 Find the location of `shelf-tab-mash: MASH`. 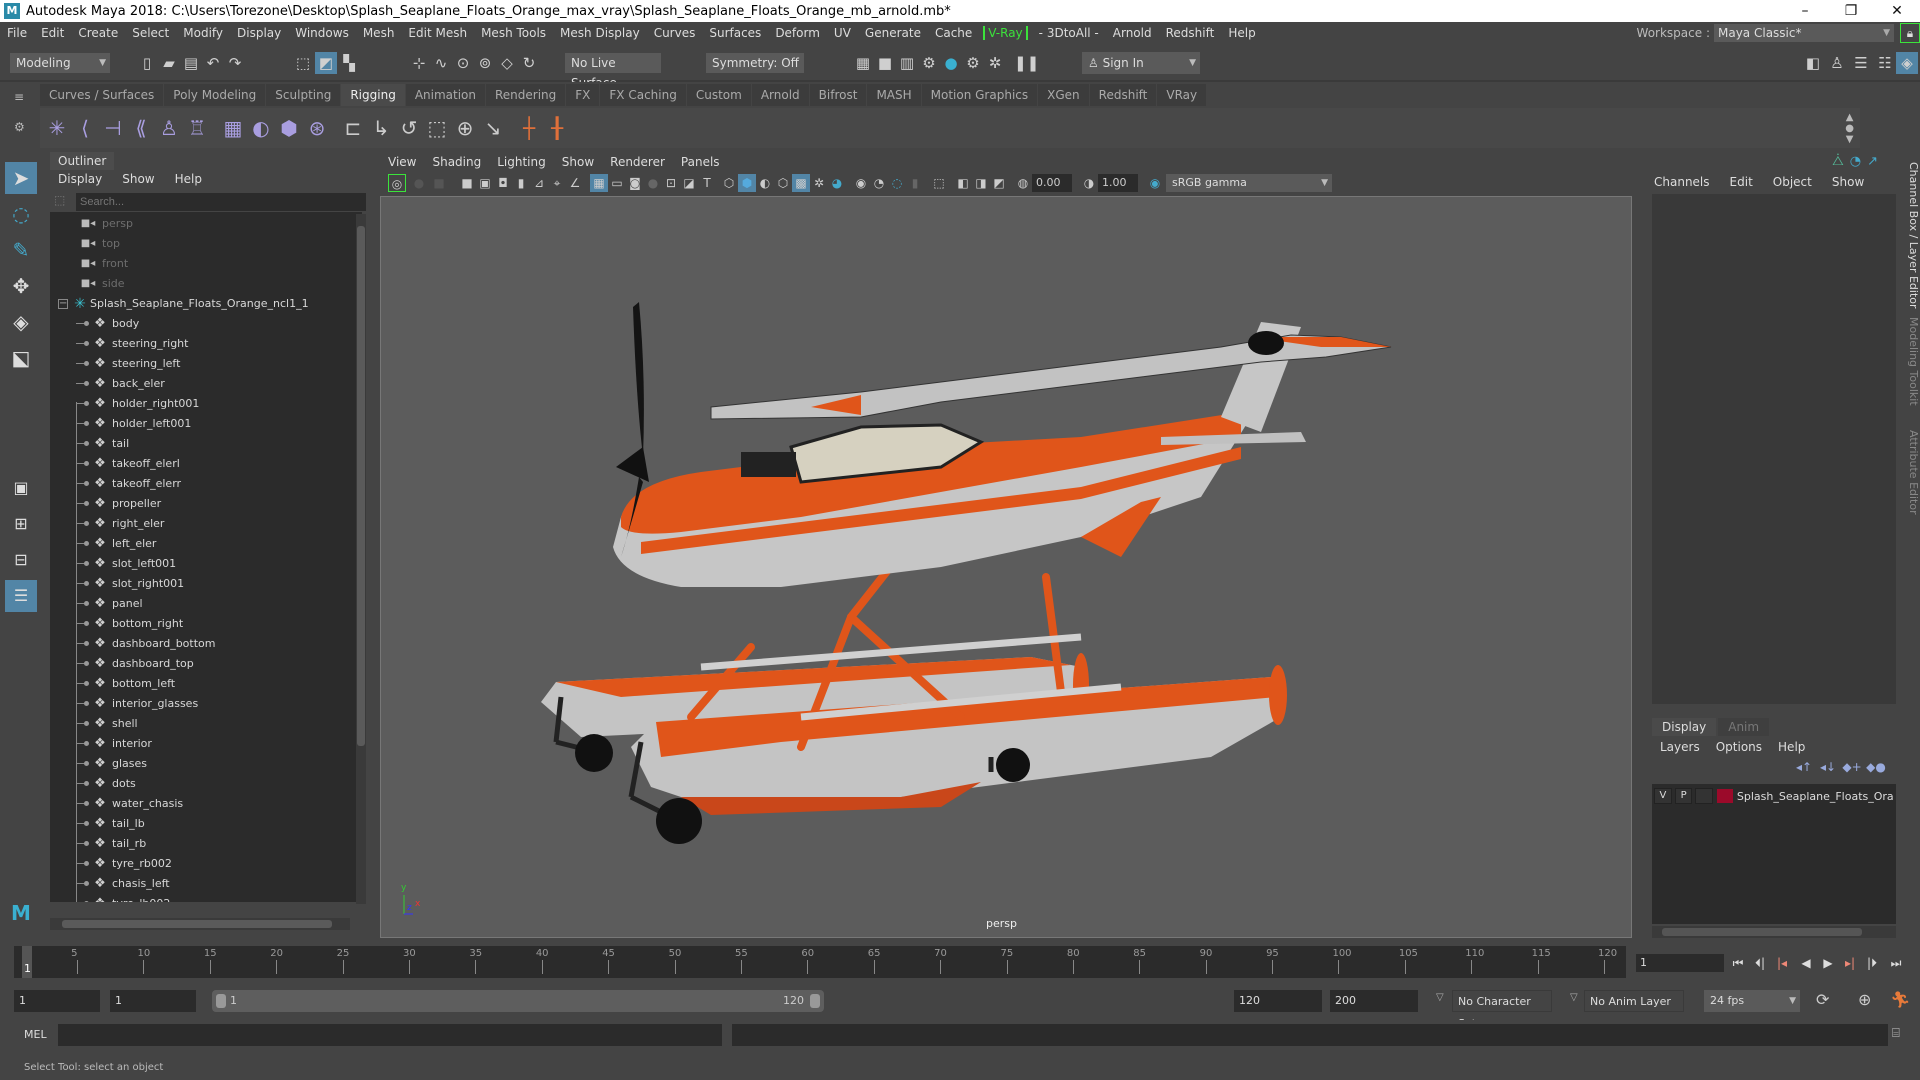

shelf-tab-mash: MASH is located at coordinates (894, 95).